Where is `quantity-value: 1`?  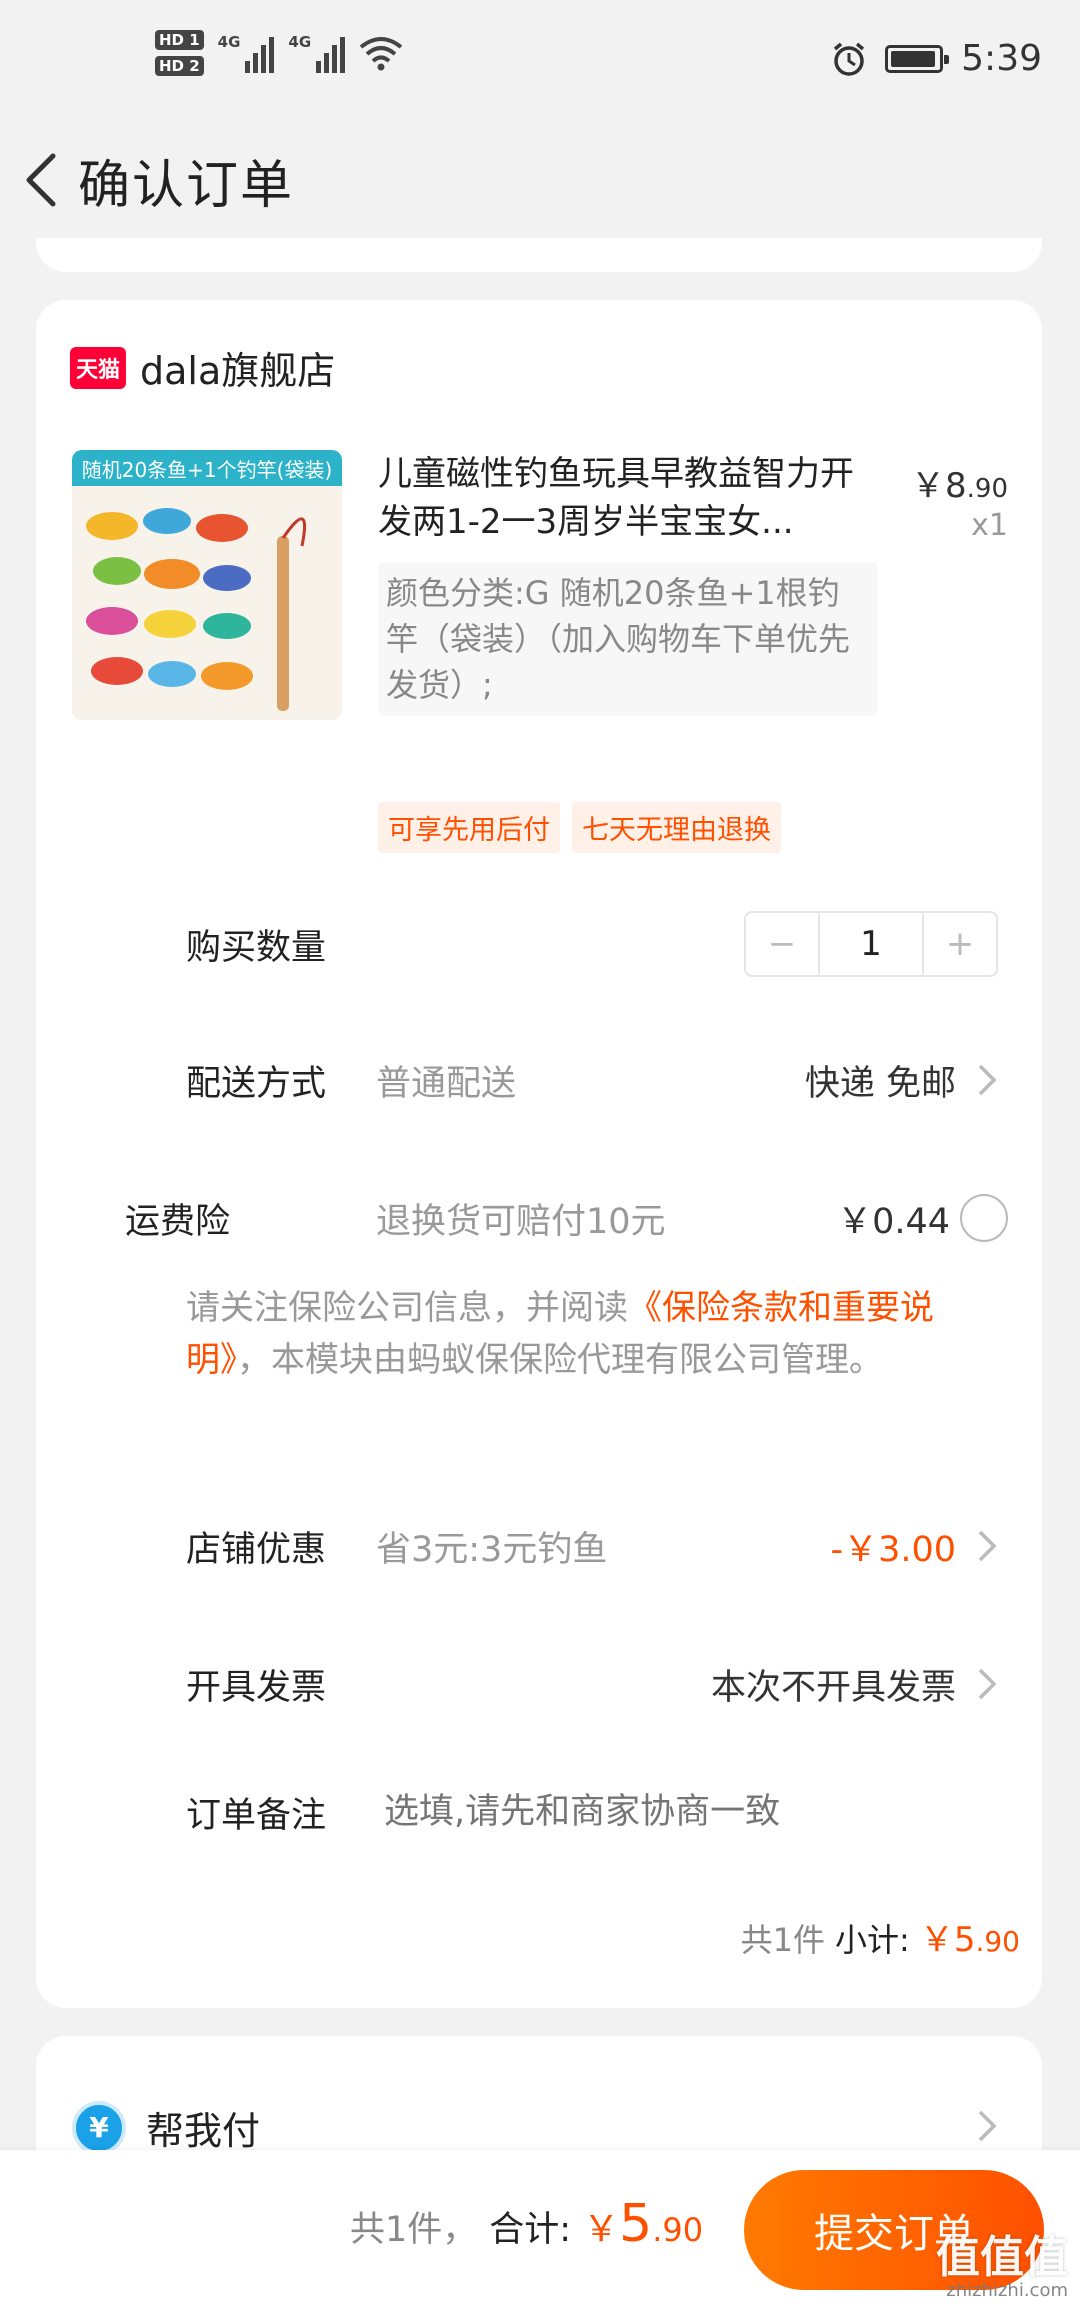 quantity-value: 1 is located at coordinates (871, 944).